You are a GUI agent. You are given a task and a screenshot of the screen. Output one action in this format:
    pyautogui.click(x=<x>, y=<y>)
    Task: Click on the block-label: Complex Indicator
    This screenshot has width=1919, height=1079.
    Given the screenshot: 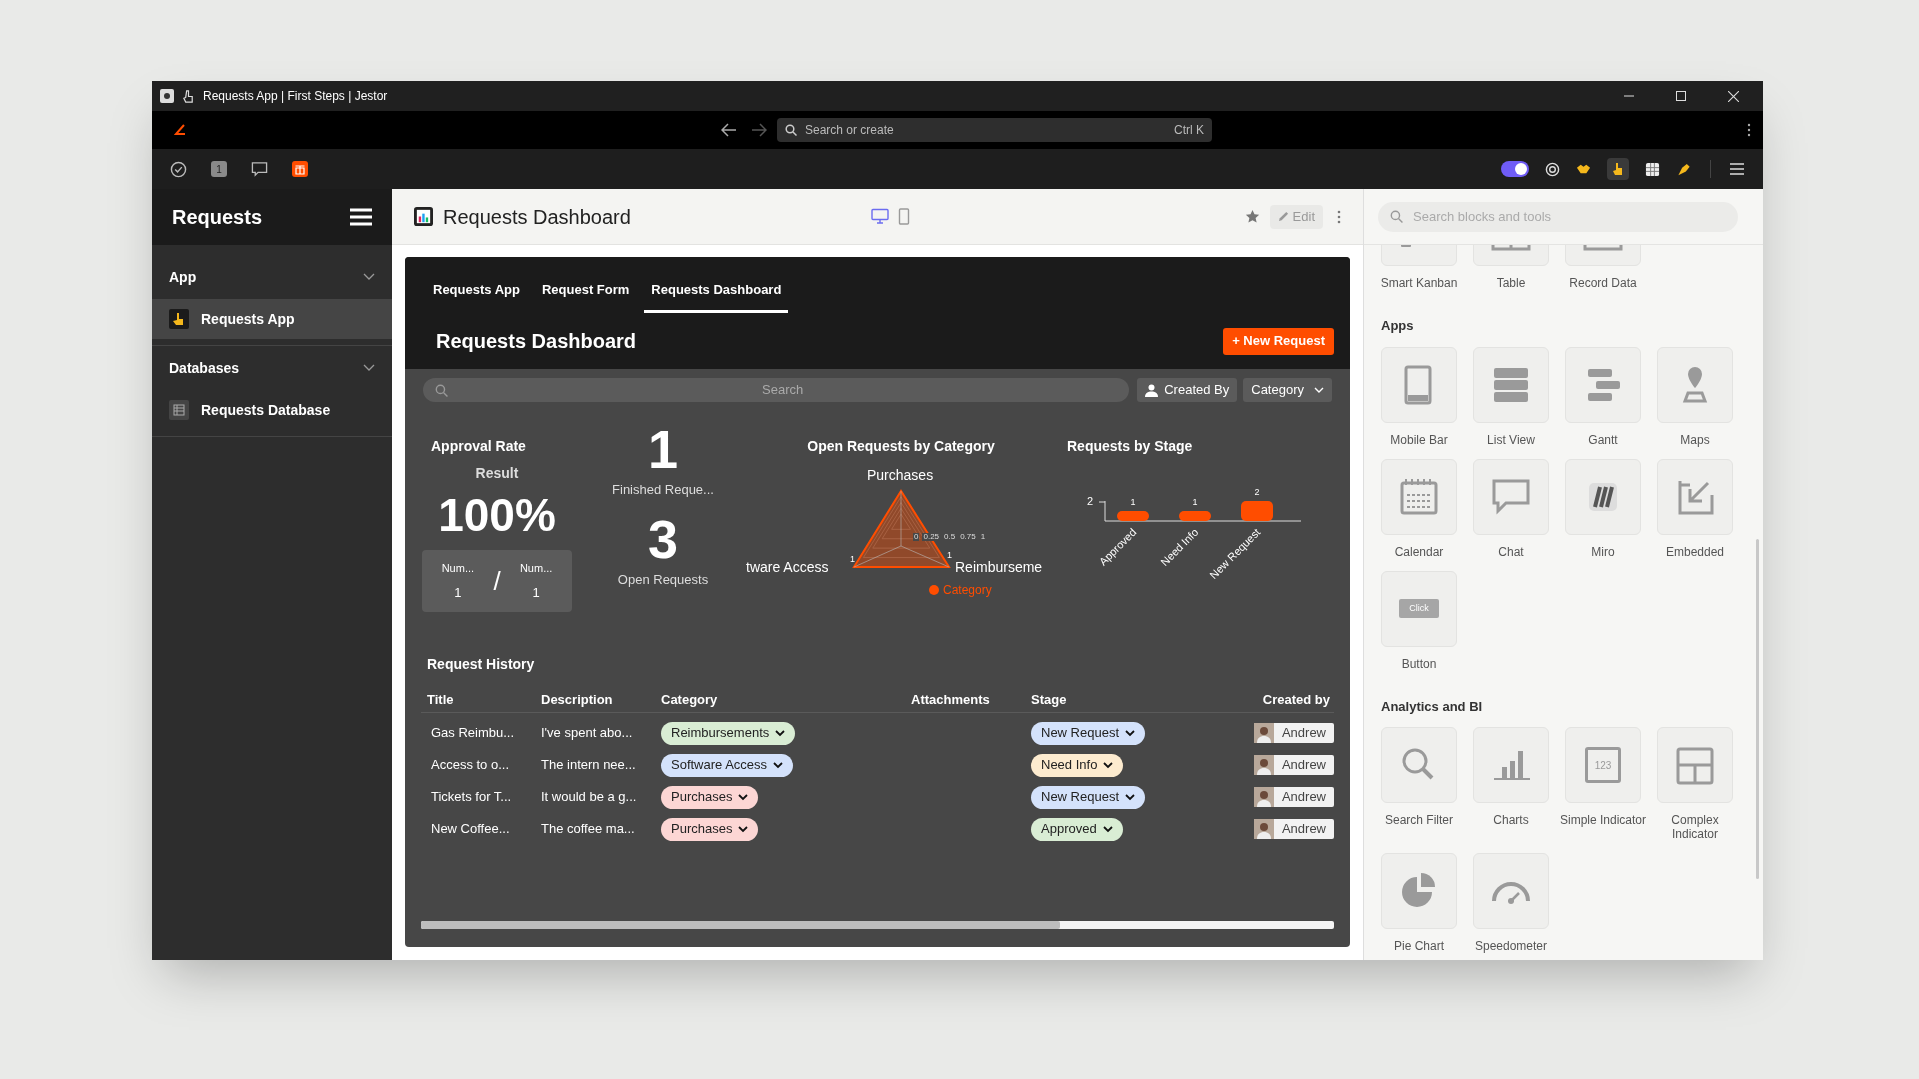 What is the action you would take?
    pyautogui.click(x=1695, y=827)
    